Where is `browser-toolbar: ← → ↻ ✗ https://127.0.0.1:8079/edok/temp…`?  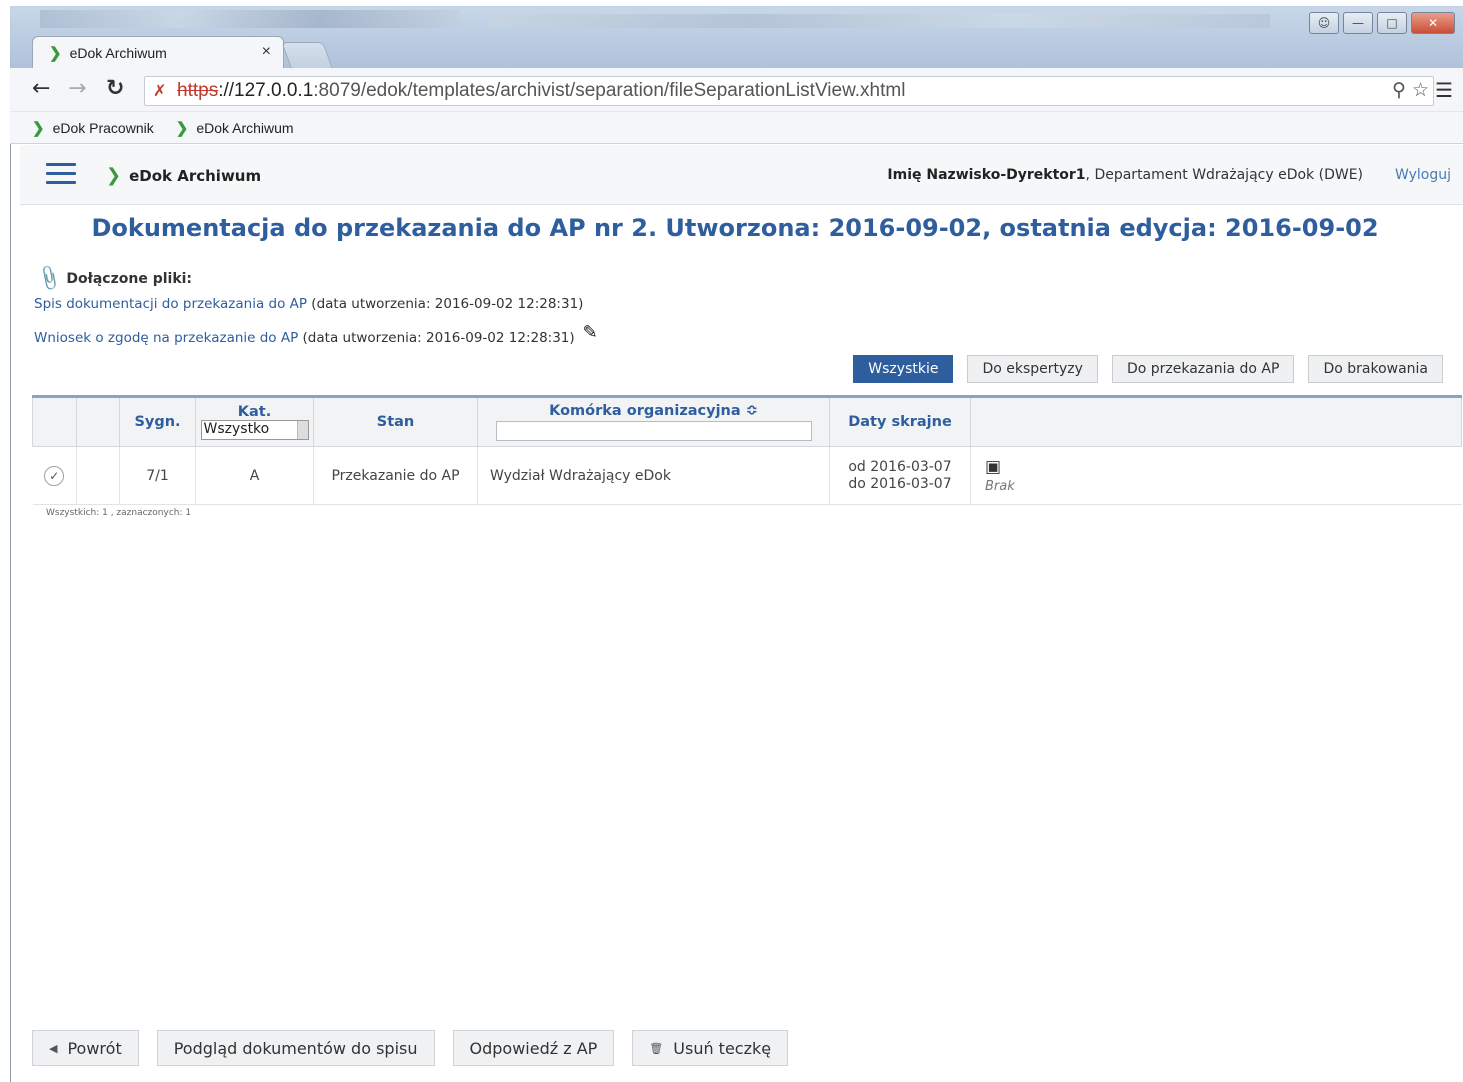
browser-toolbar: ← → ↻ ✗ https://127.0.0.1:8079/edok/temp… is located at coordinates (736, 90).